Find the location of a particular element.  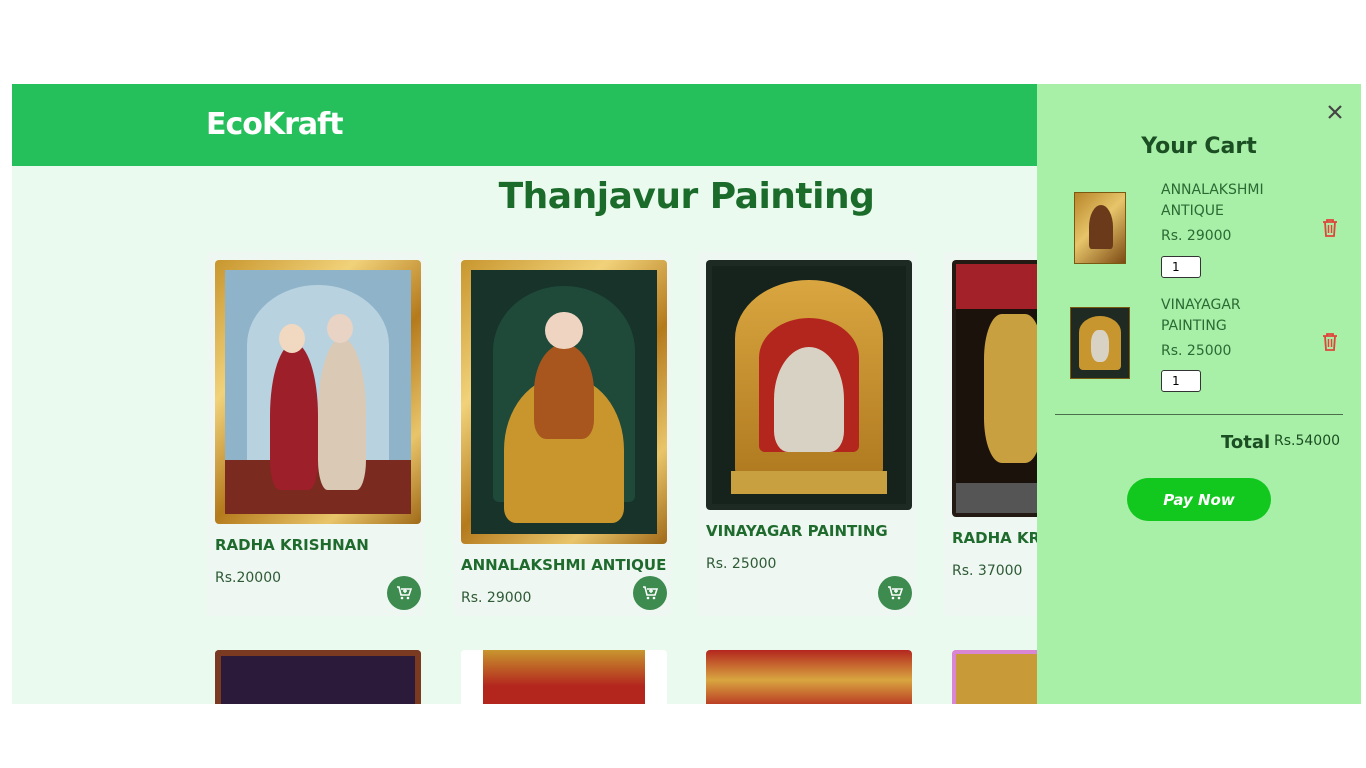

cart-title: Your Cart is located at coordinates (1199, 146).